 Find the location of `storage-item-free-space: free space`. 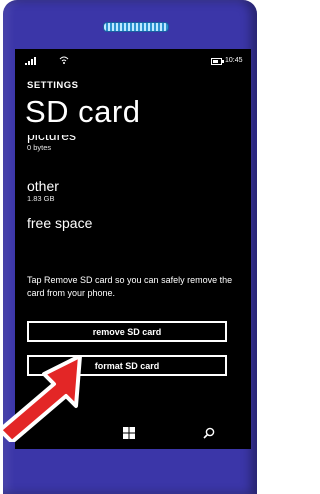

storage-item-free-space: free space is located at coordinates (59, 223).